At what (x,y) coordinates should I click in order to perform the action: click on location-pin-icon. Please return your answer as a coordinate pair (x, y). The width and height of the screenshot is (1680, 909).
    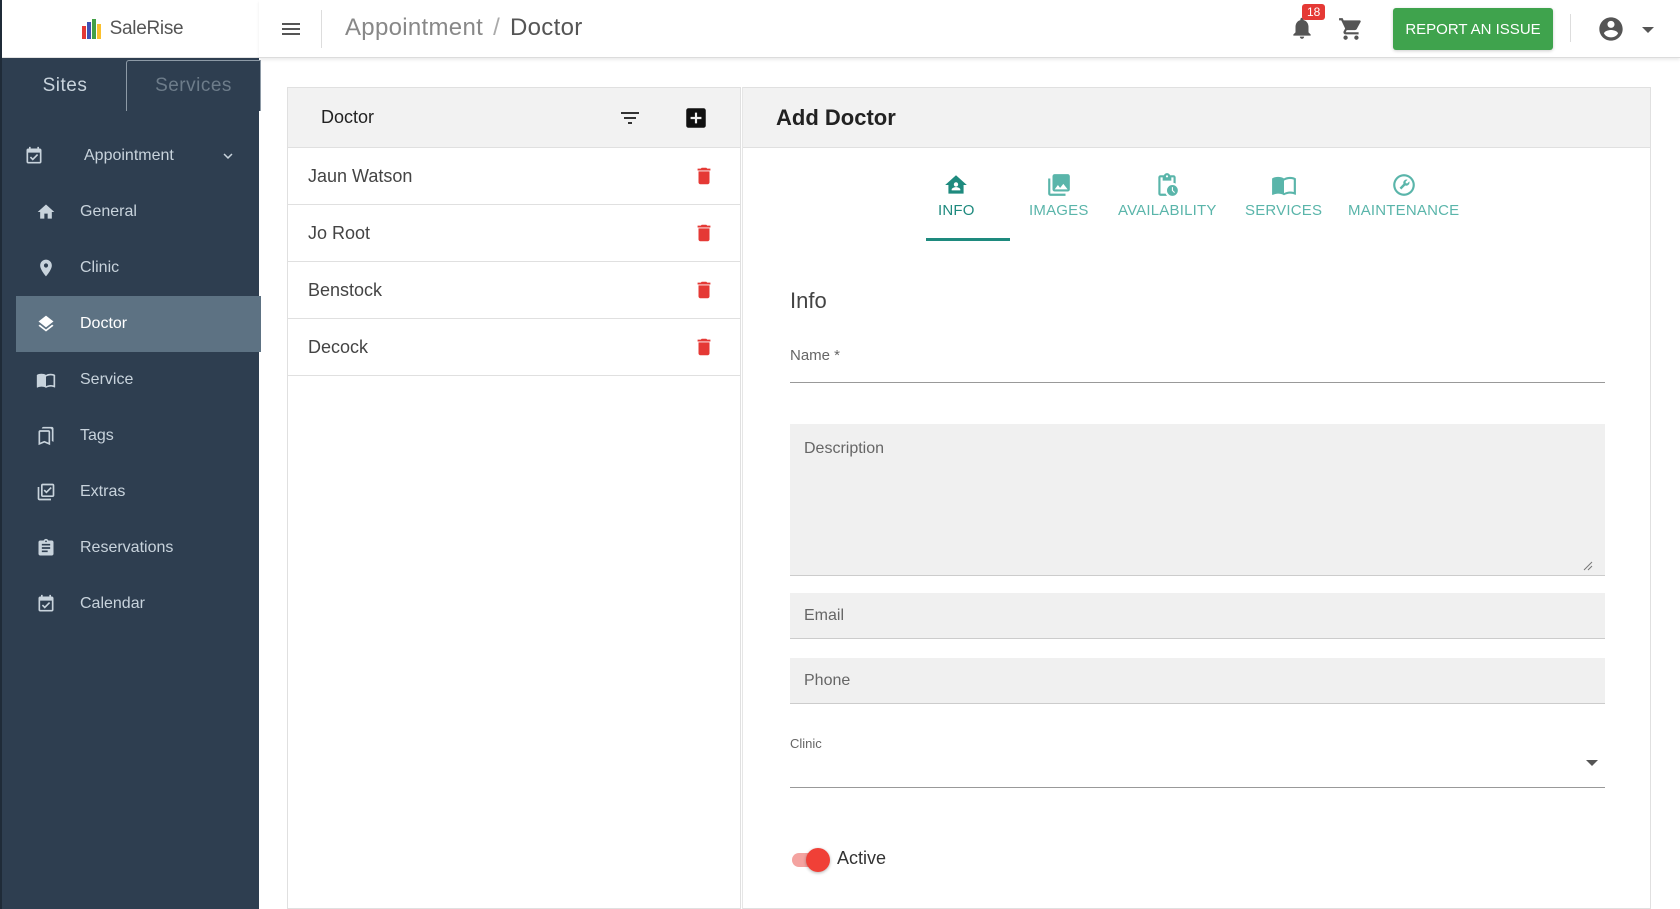
    Looking at the image, I should click on (46, 268).